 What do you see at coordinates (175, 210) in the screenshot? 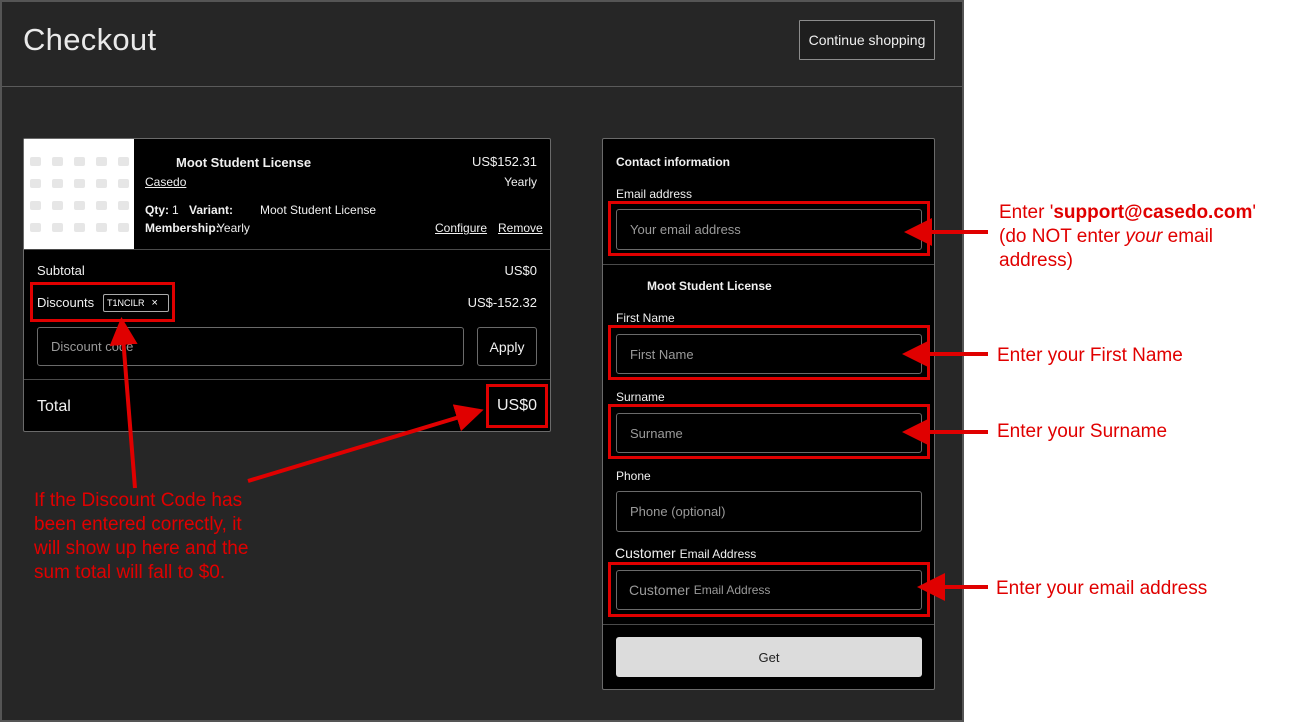
I see `qty-value: 1` at bounding box center [175, 210].